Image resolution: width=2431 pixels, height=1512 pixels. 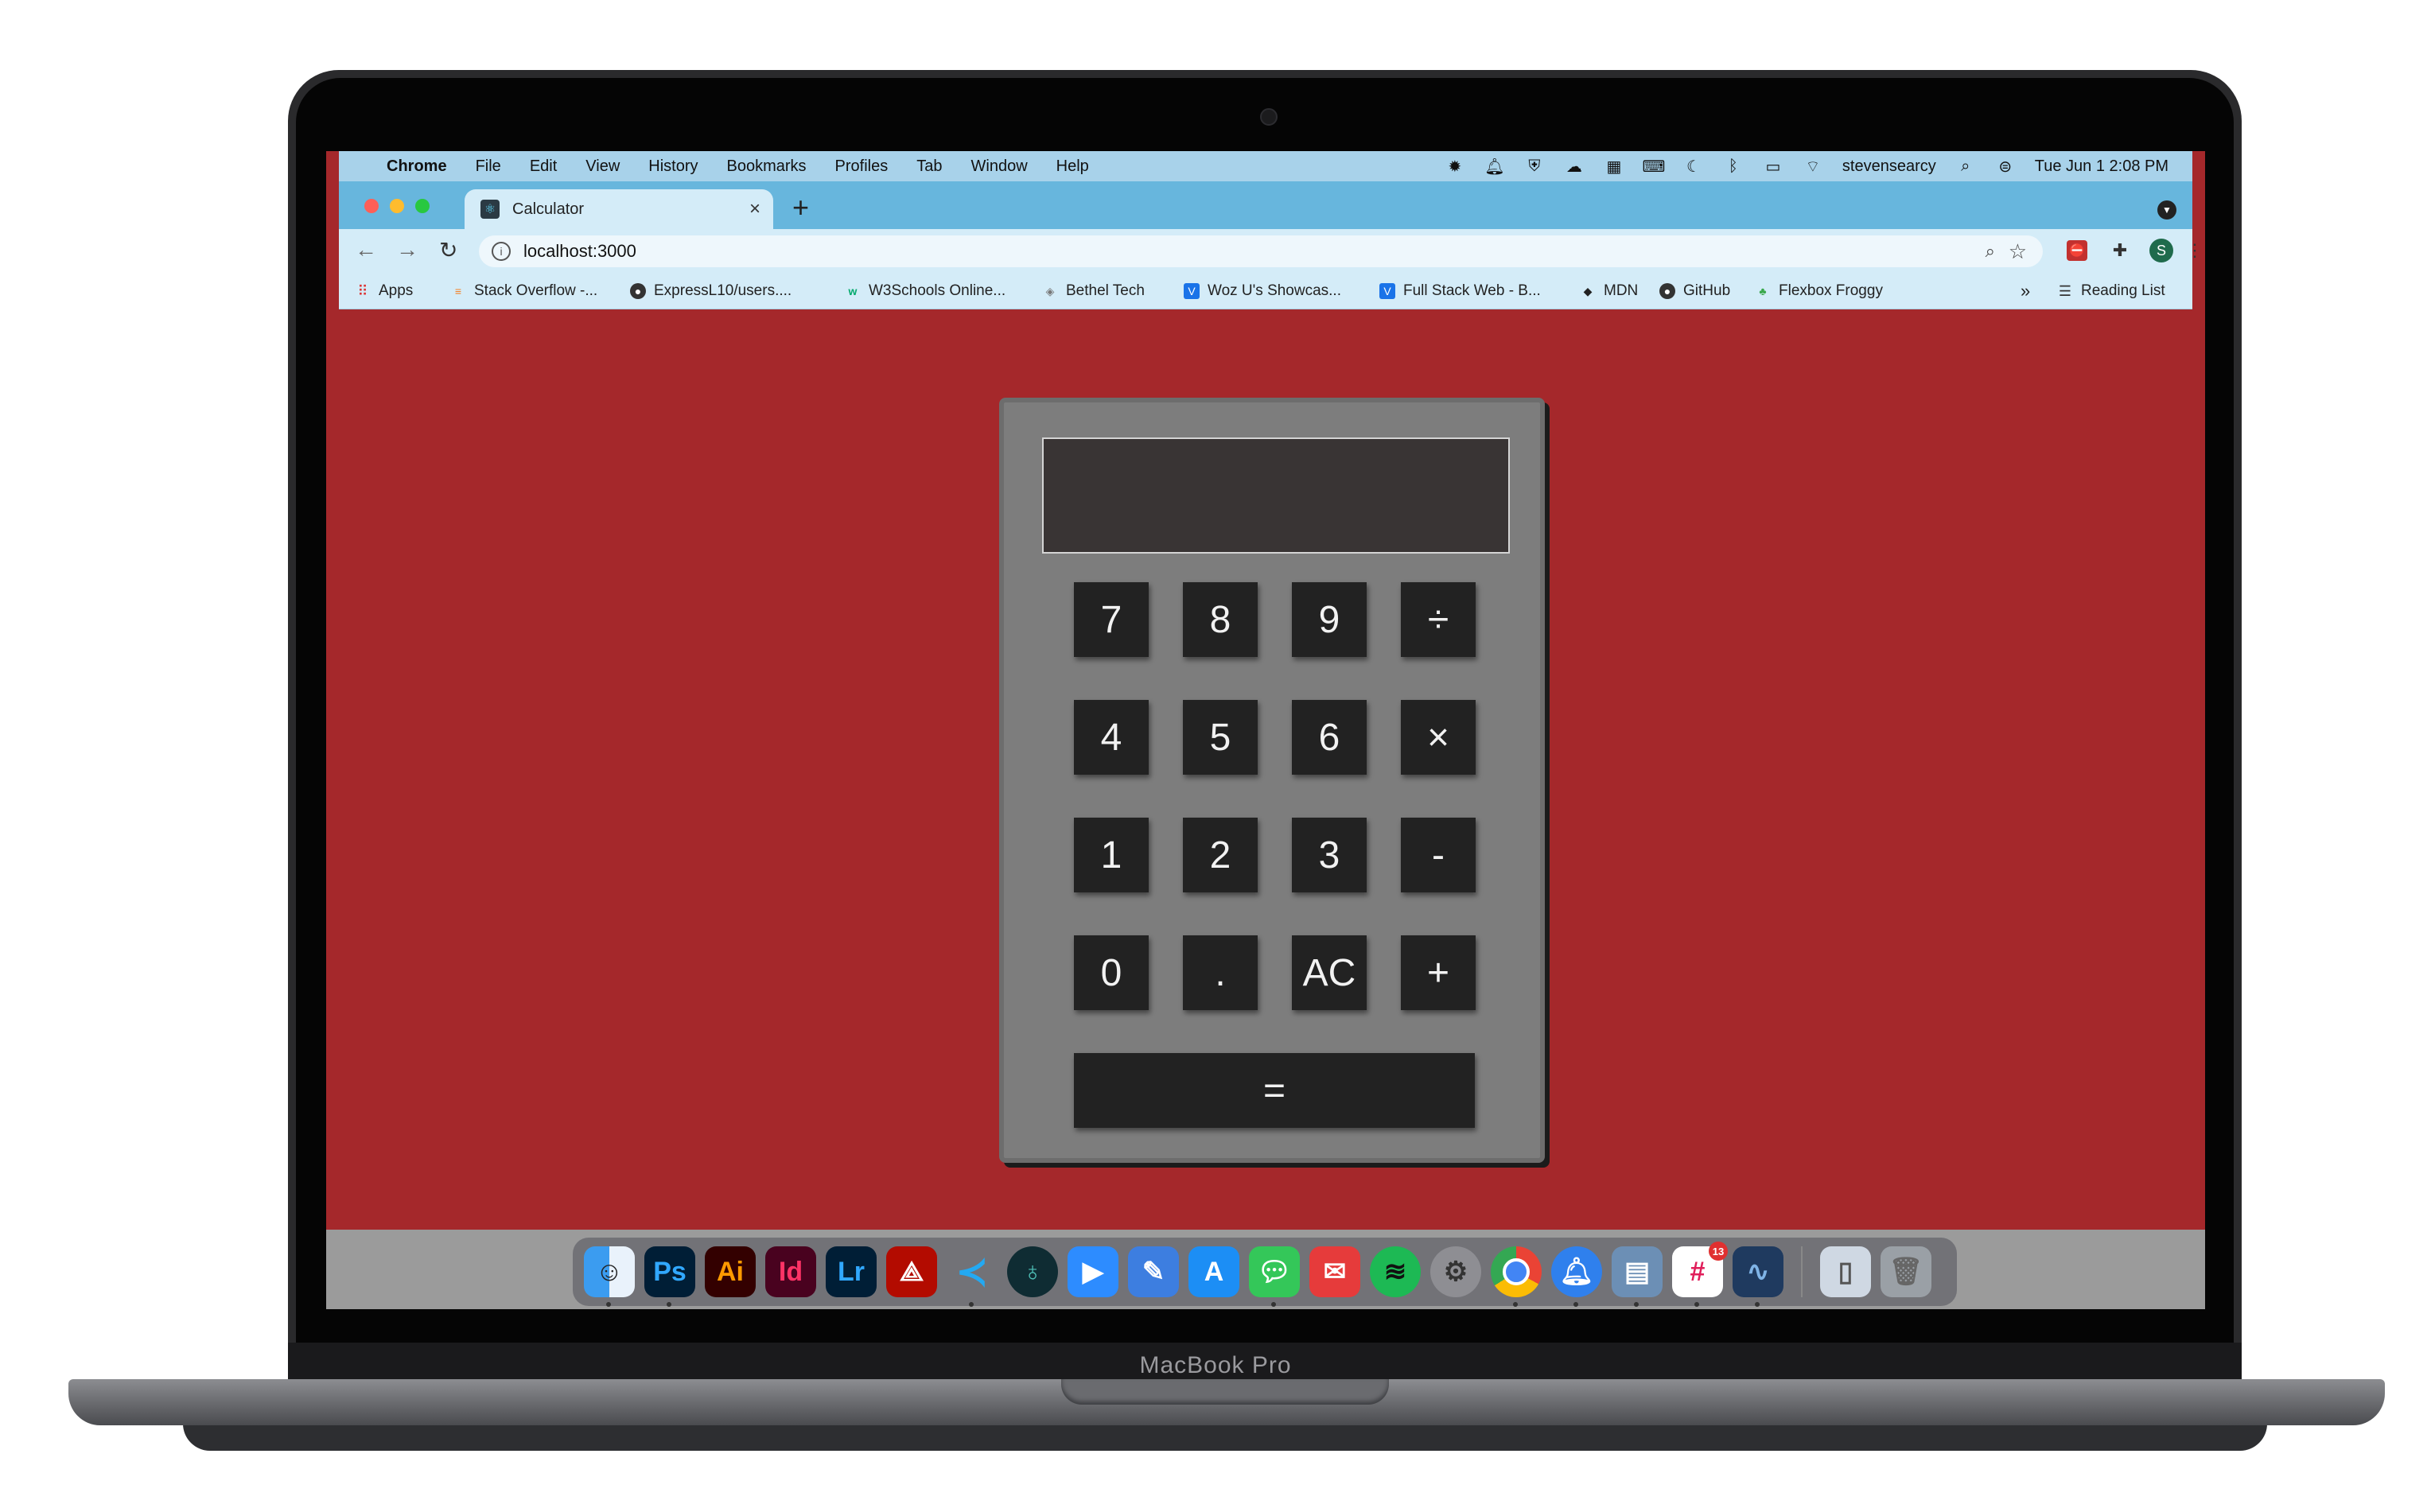 I want to click on window-close-button, so click(x=371, y=206).